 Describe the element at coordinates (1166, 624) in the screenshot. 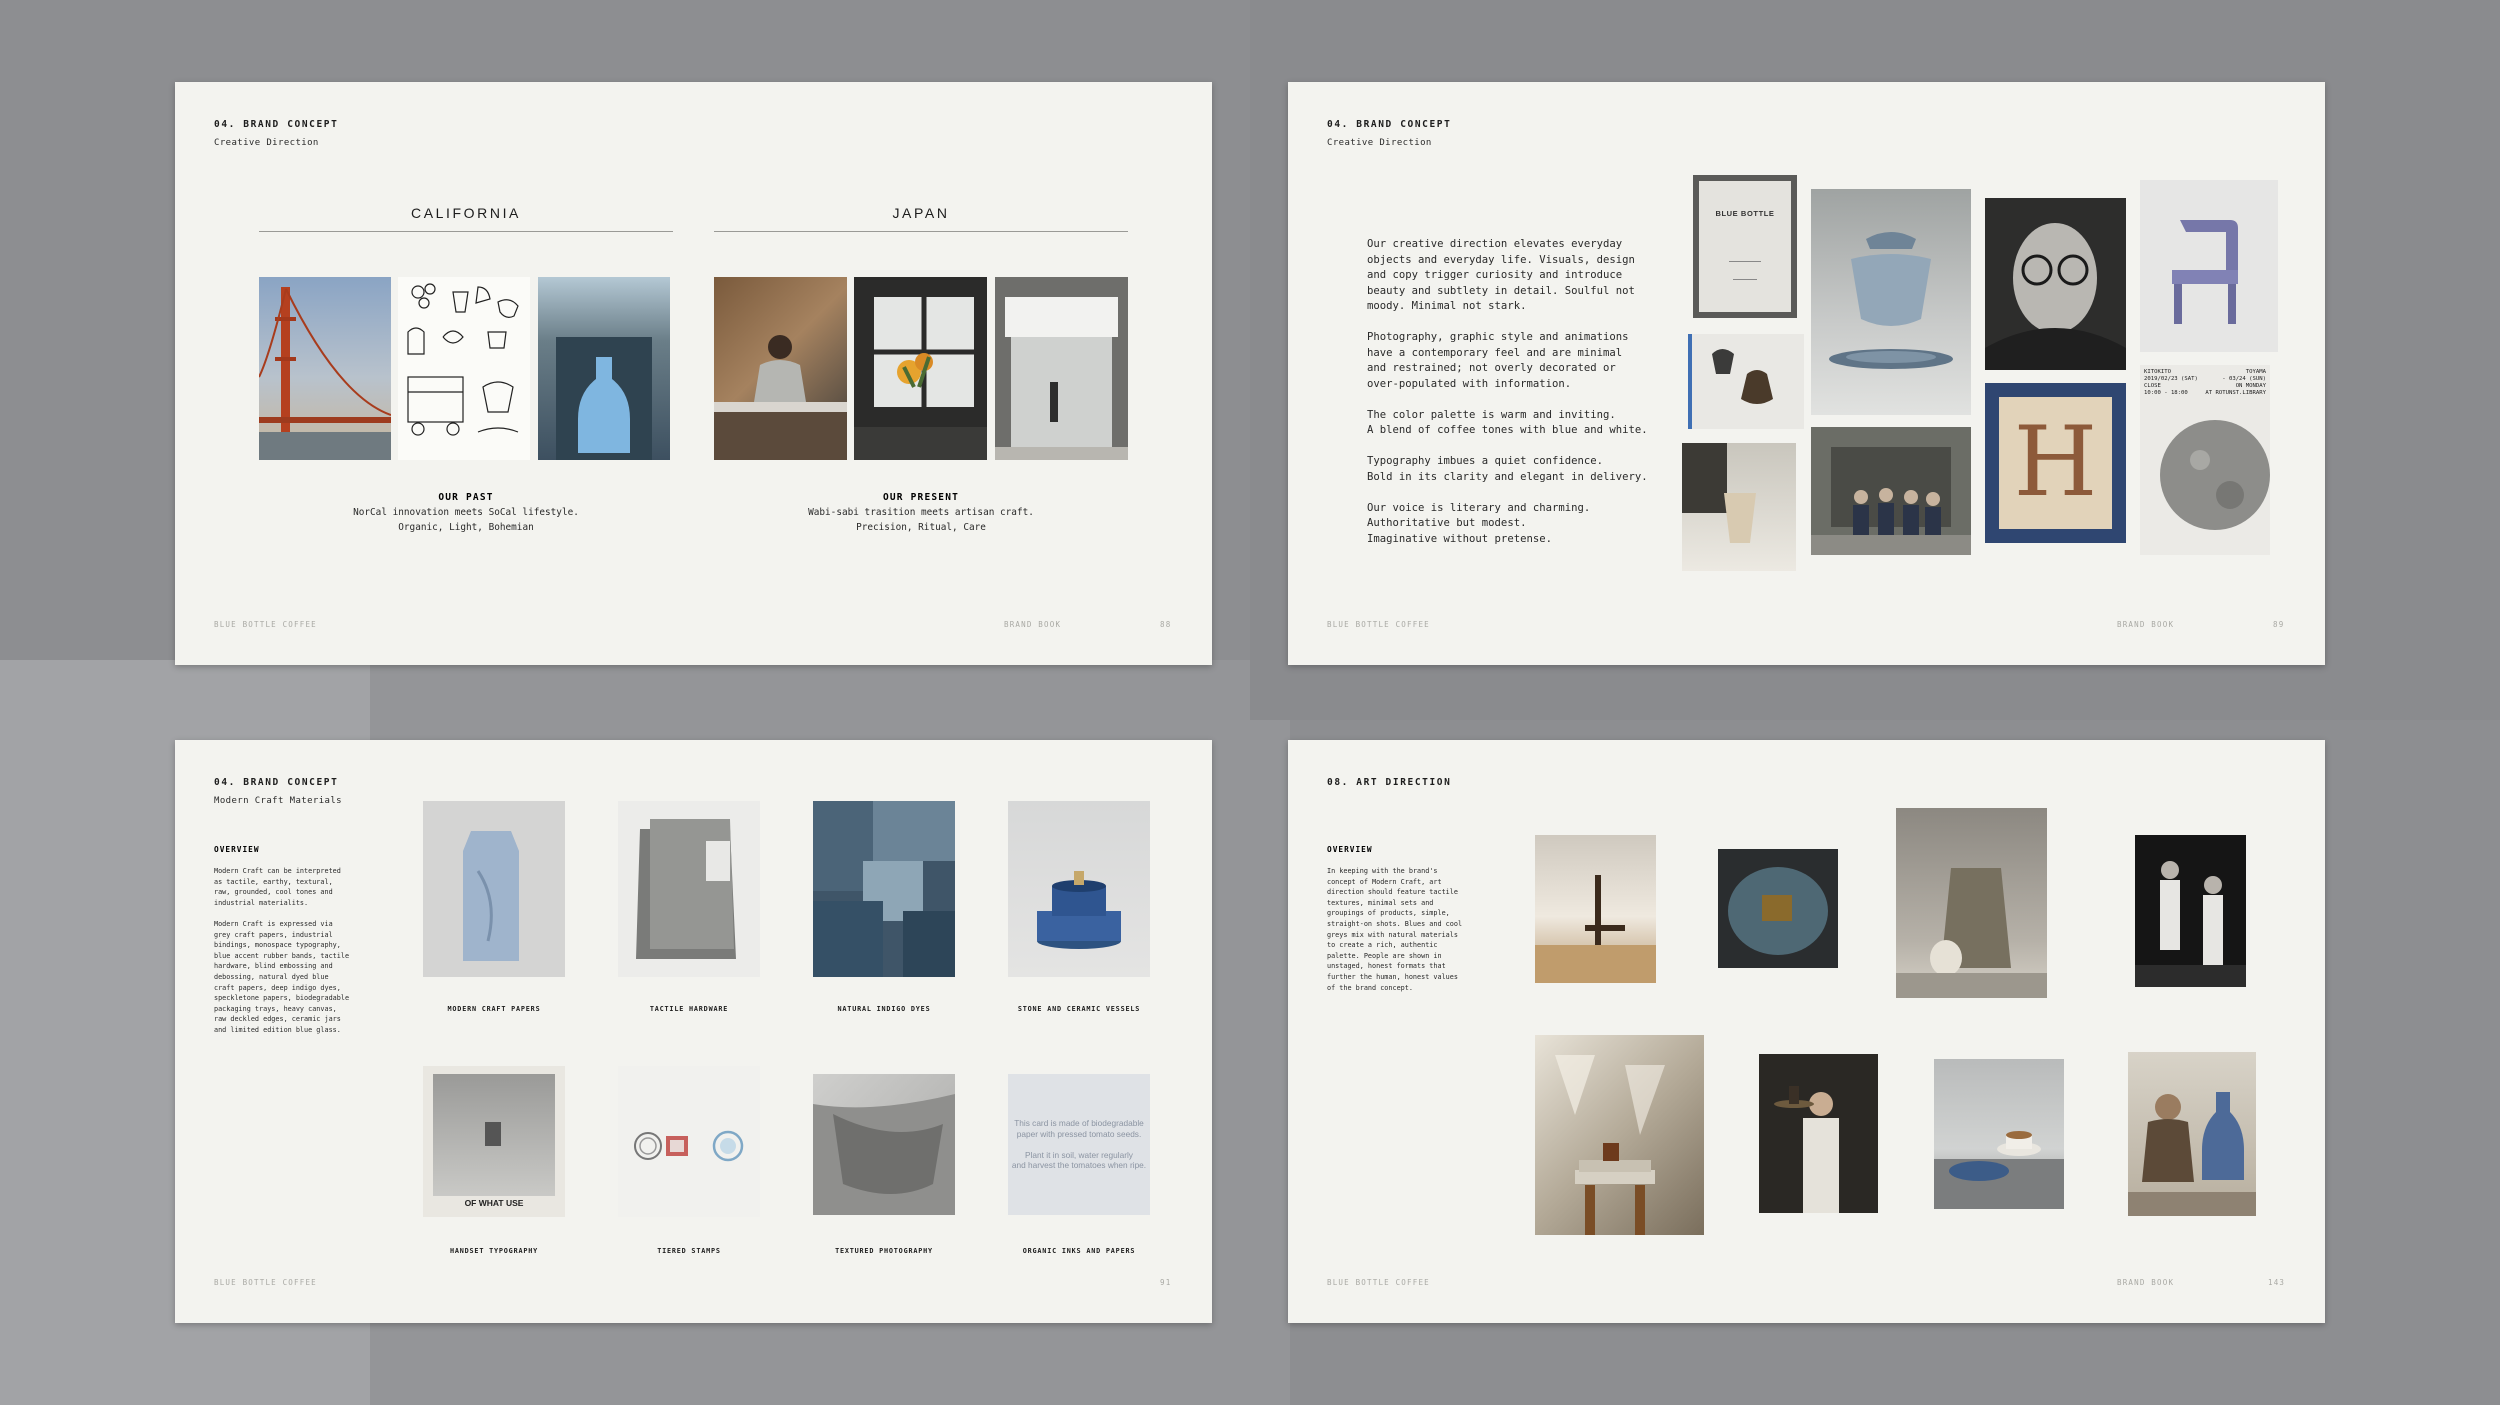

I see `page-number: 88` at that location.